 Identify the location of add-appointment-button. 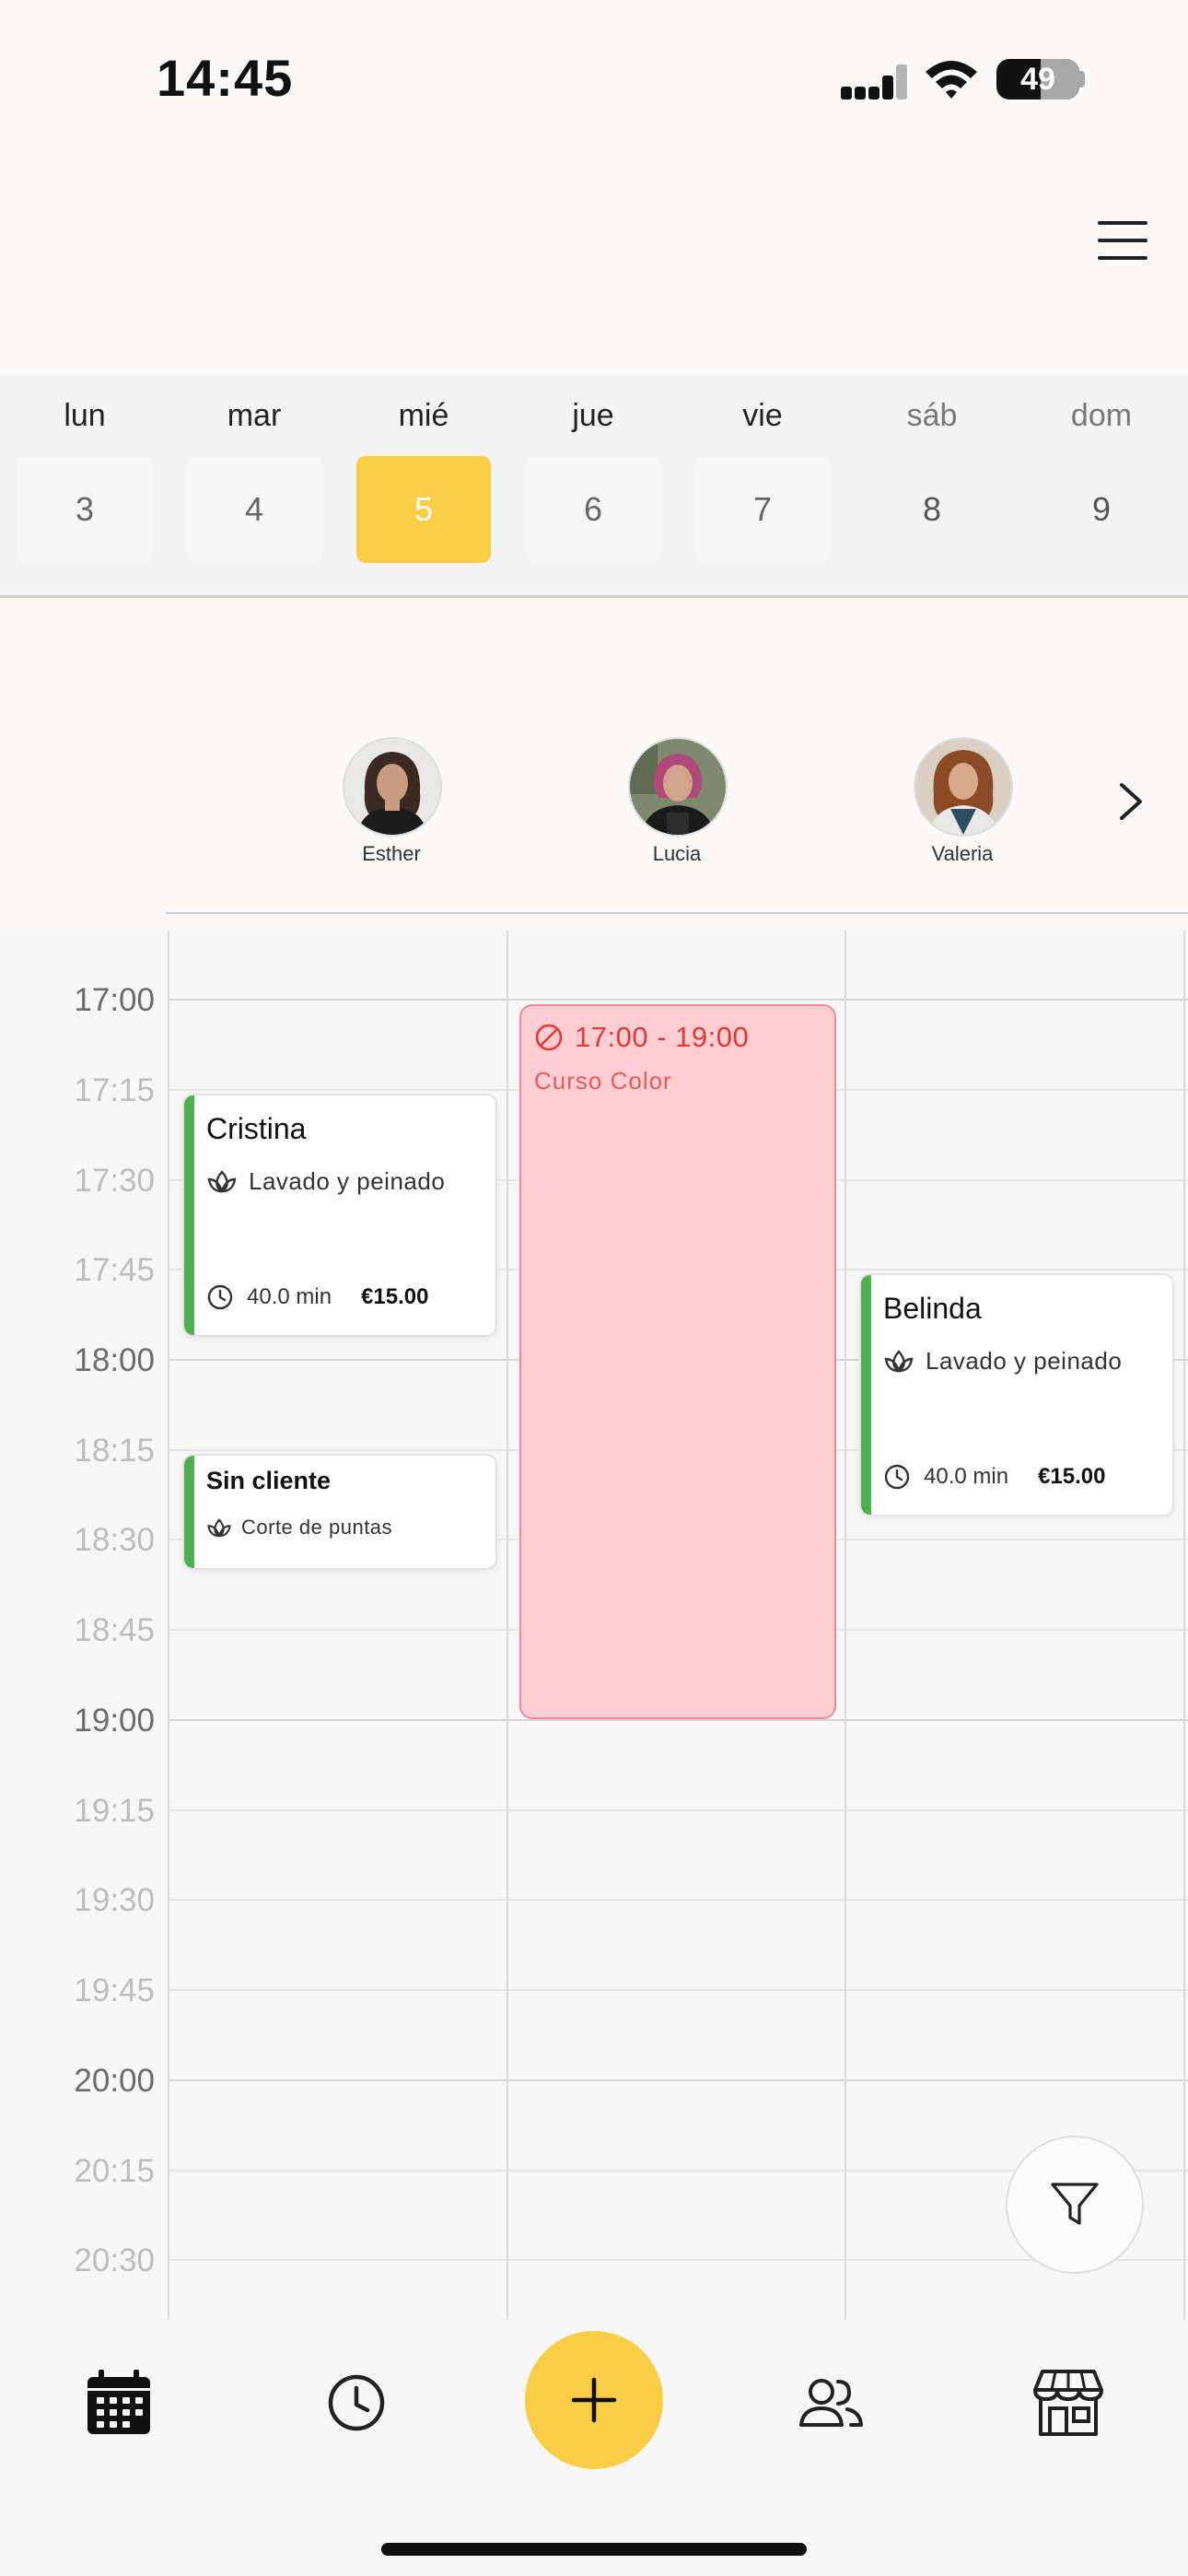
(594, 2400).